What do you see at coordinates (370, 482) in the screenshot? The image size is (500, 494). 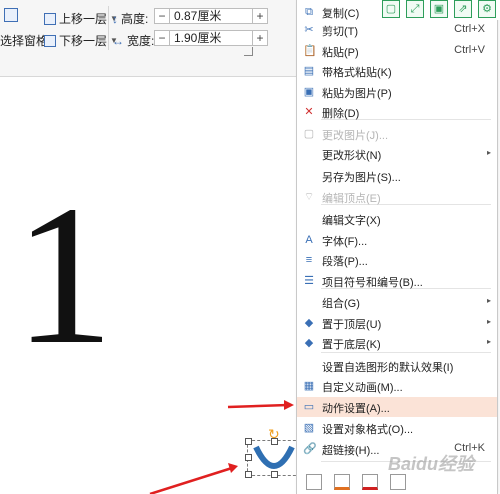 I see `outline-color-icon` at bounding box center [370, 482].